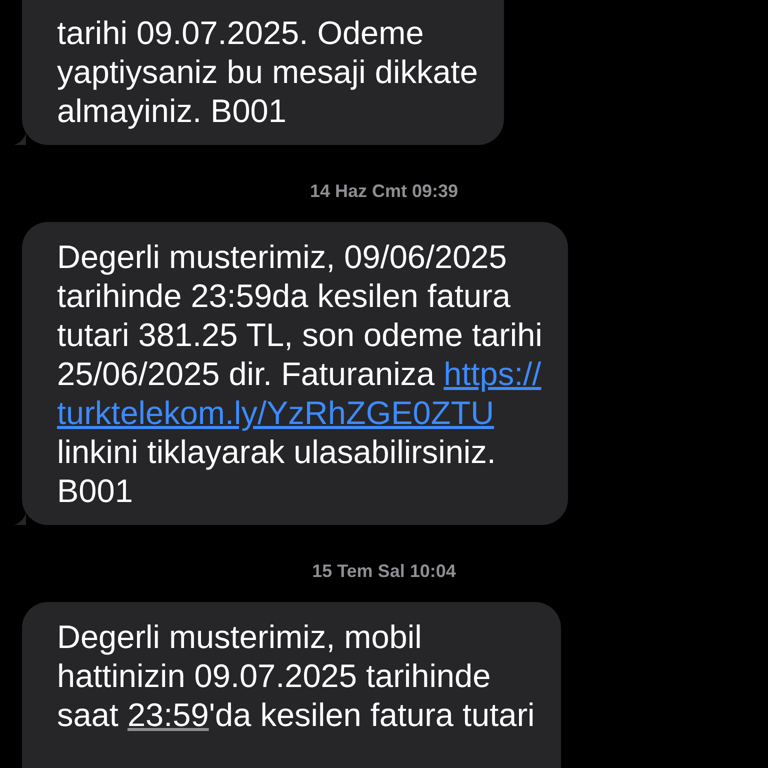 The height and width of the screenshot is (768, 768). Describe the element at coordinates (267, 72) in the screenshot. I see `message-text: tarihi 09.07.2025. Odeme yaptiysaniz bu mesaji dikkate almayiniz. B001` at that location.